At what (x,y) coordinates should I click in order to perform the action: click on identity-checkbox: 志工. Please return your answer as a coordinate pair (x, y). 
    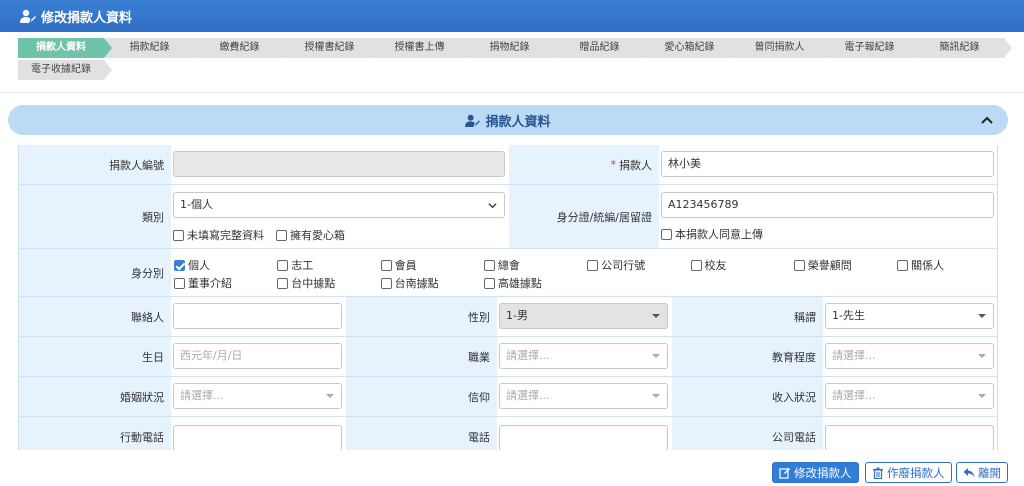
    Looking at the image, I should click on (295, 265).